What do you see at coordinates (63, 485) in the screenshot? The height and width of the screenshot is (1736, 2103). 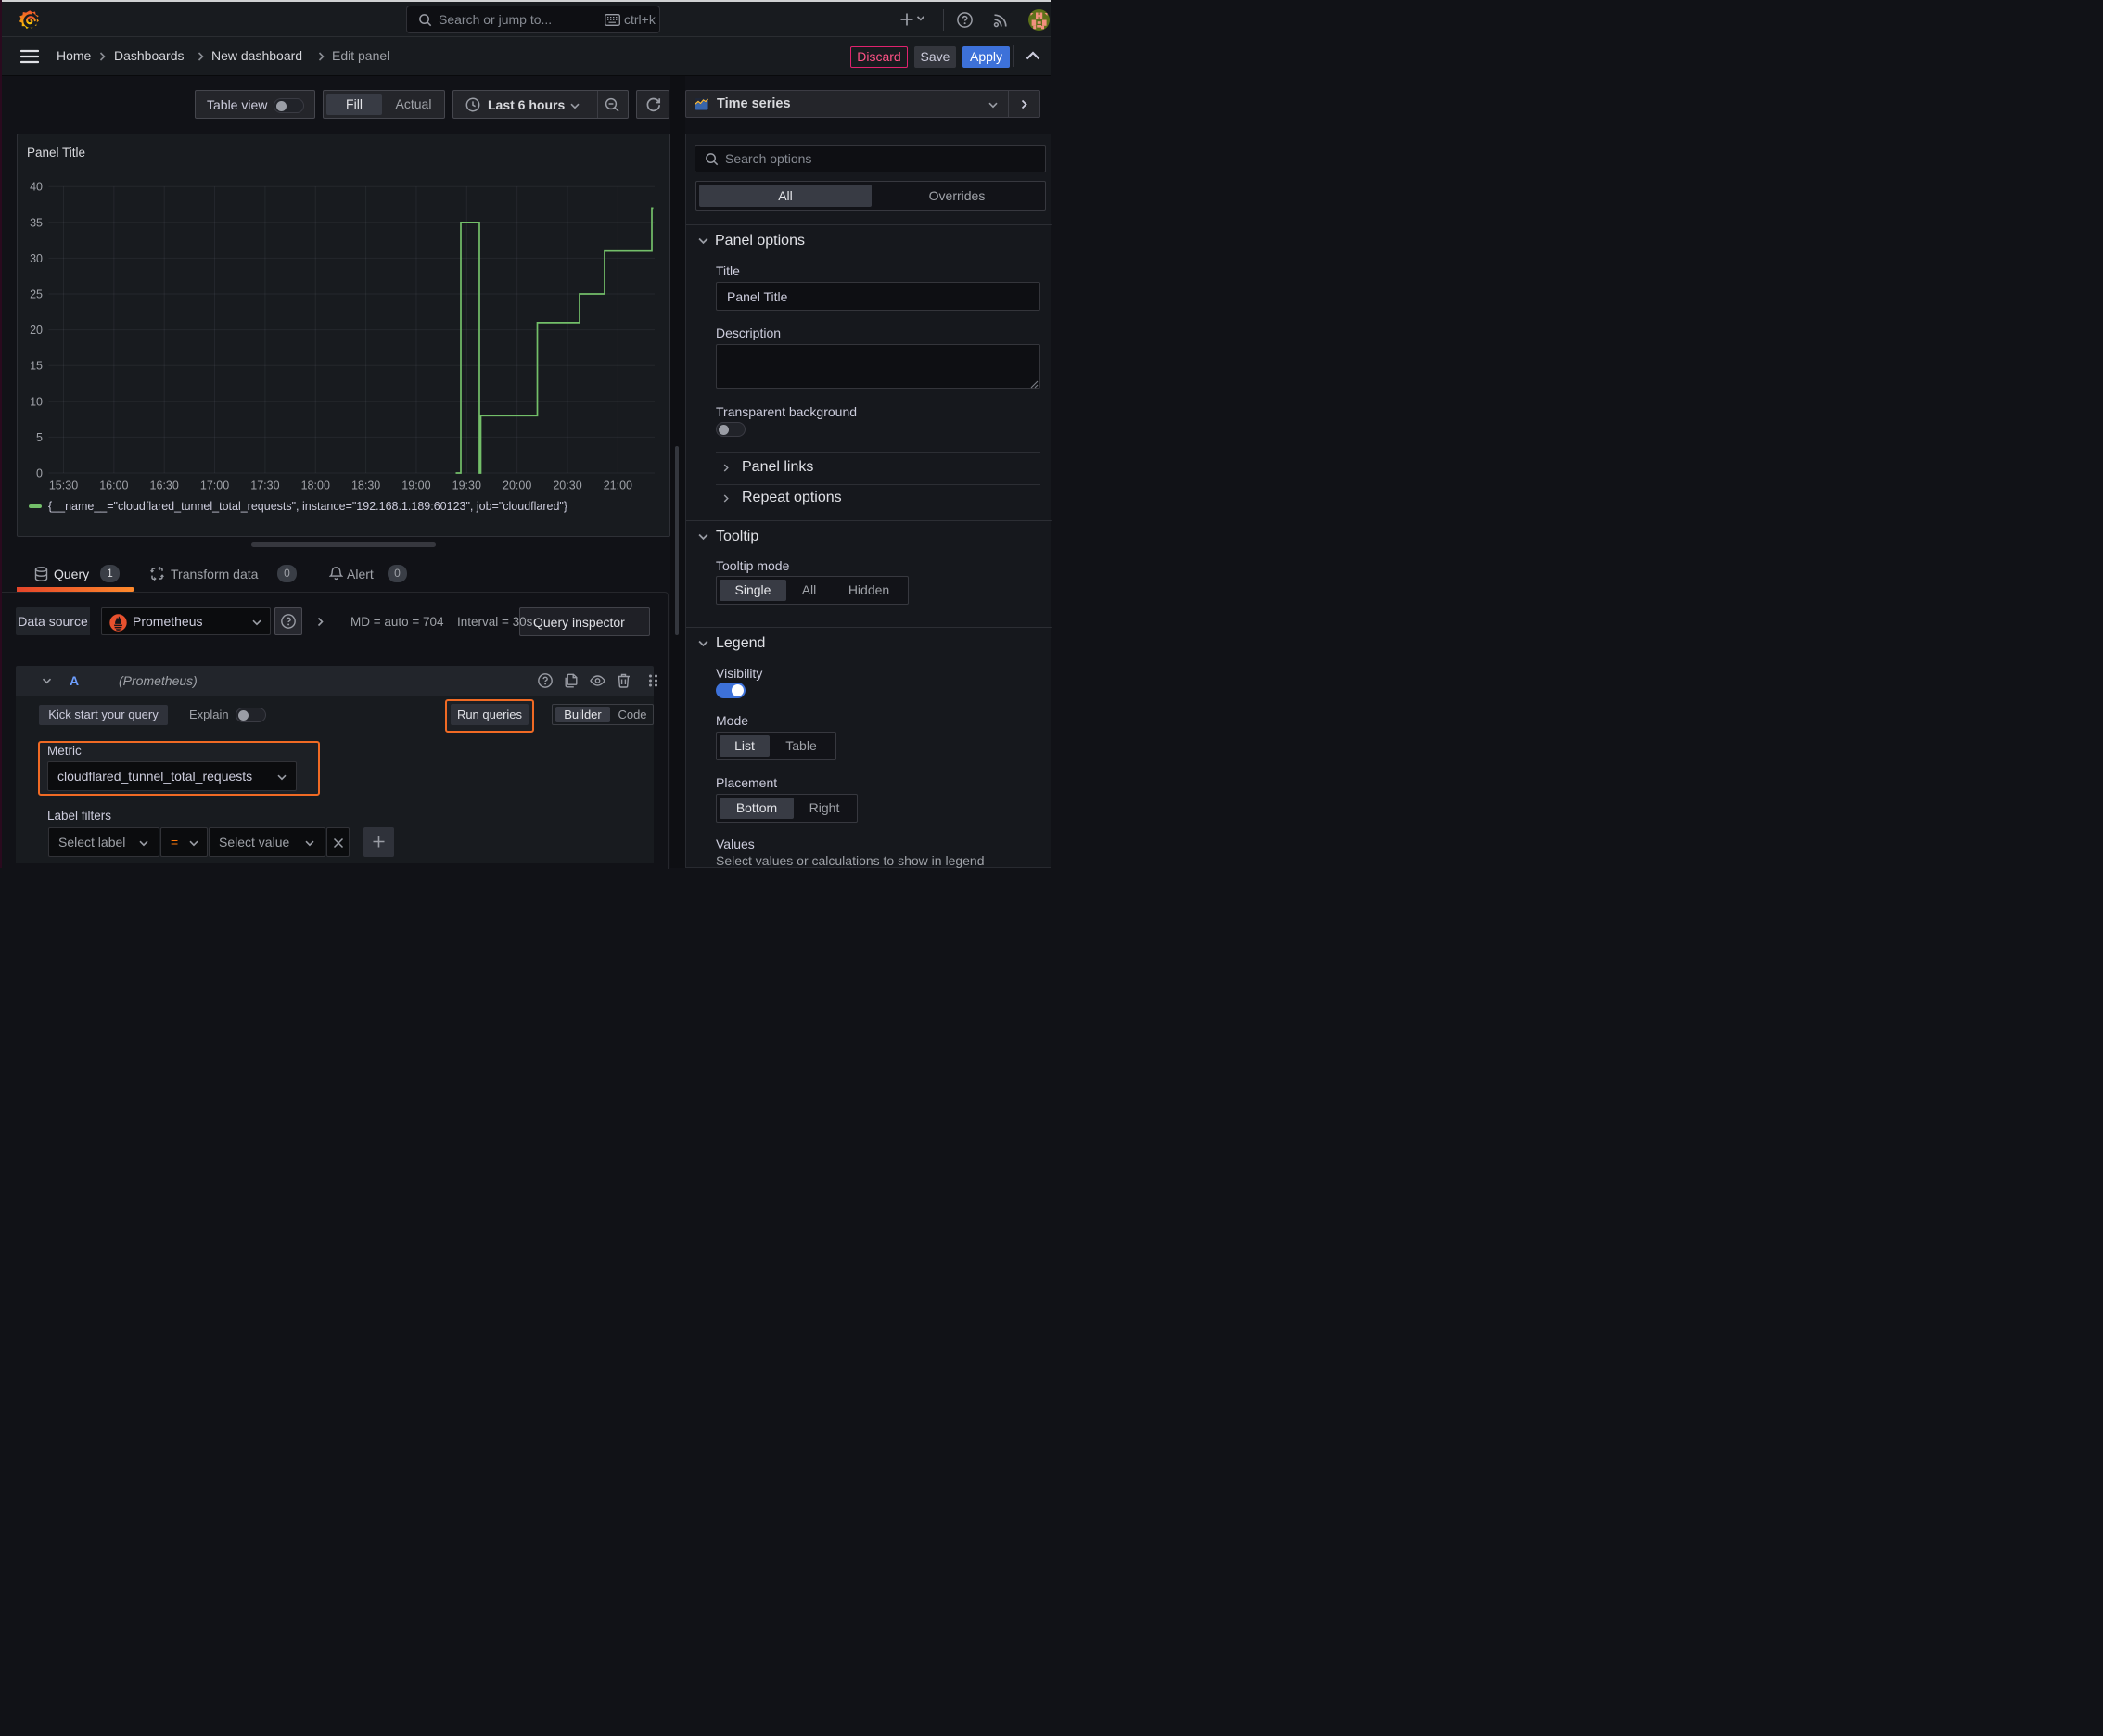 I see `svg-text: 15:30` at bounding box center [63, 485].